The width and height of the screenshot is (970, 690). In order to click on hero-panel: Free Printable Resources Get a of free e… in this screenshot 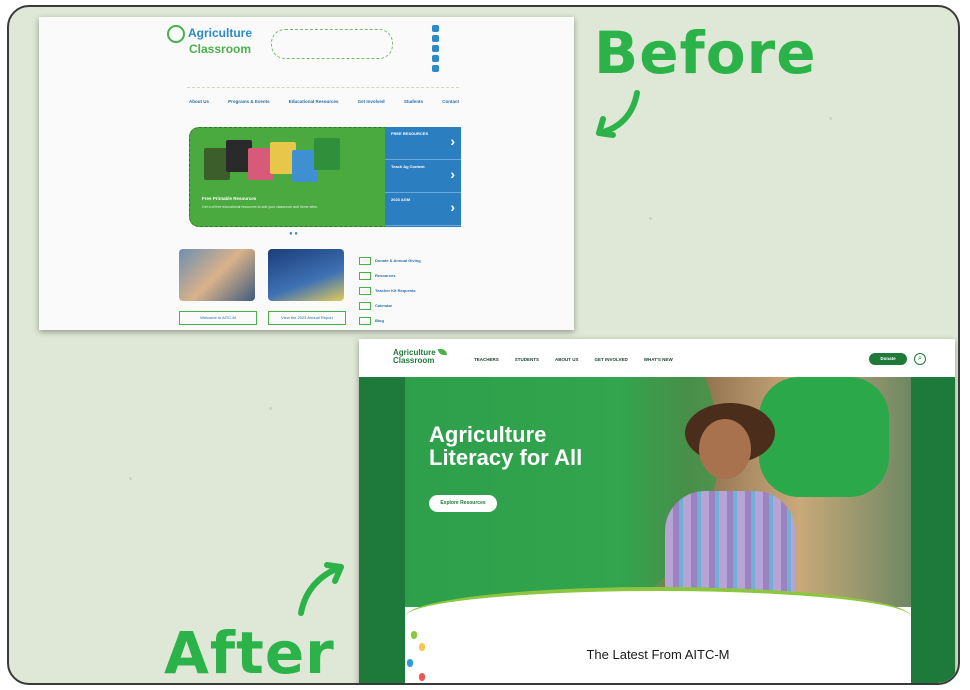, I will do `click(293, 177)`.